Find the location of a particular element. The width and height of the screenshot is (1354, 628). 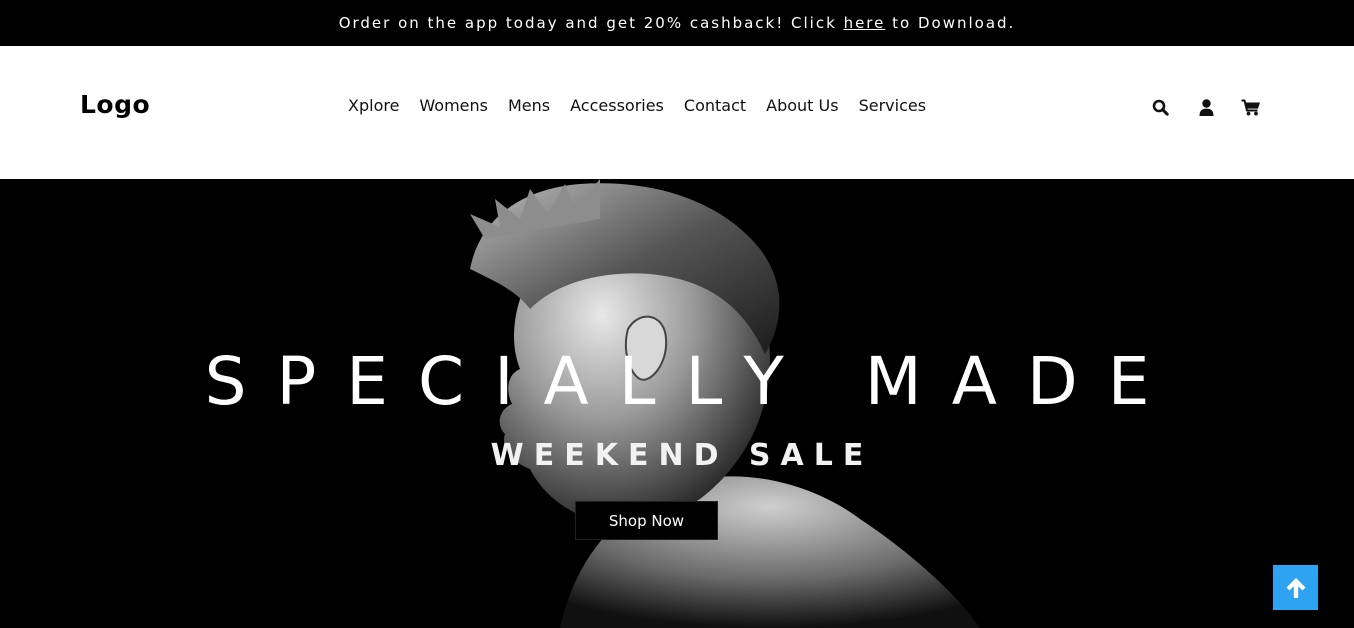

announcement-text-end: to Download. is located at coordinates (954, 23).